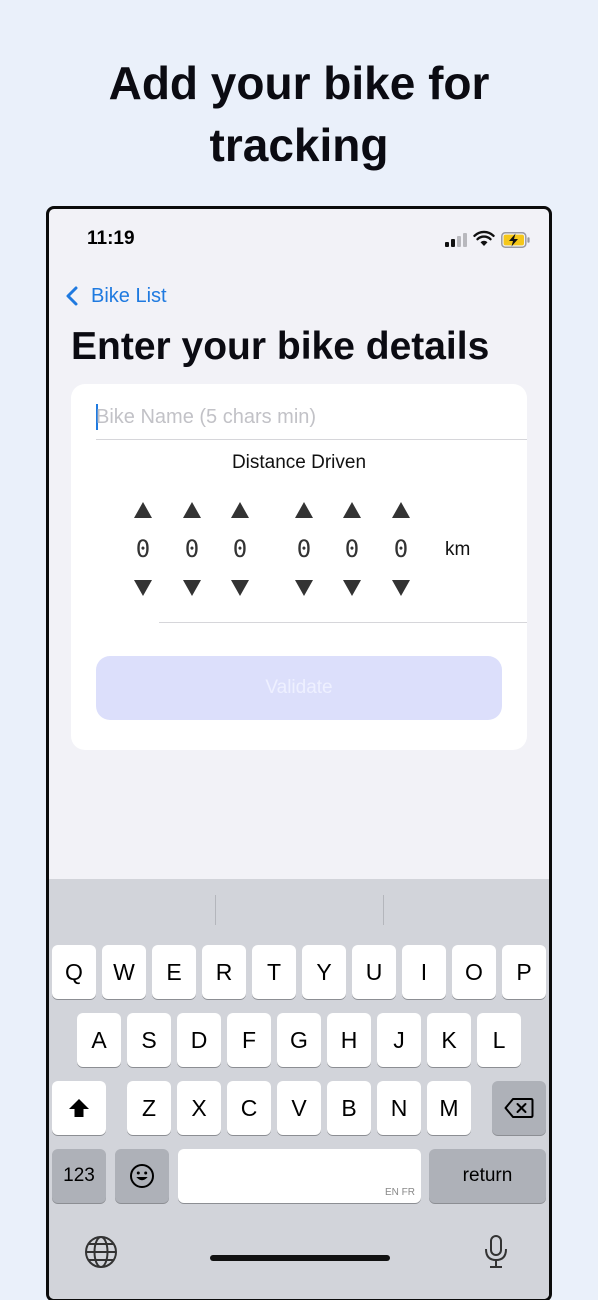 This screenshot has height=1300, width=598. I want to click on hero-title: Add your bike for tracking, so click(299, 114).